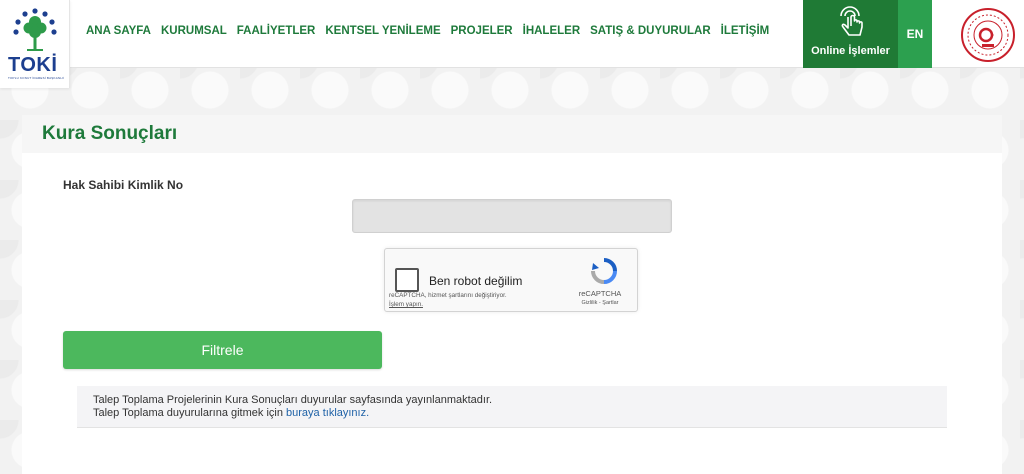 Image resolution: width=1024 pixels, height=474 pixels. I want to click on kimlik-no-input, so click(512, 216).